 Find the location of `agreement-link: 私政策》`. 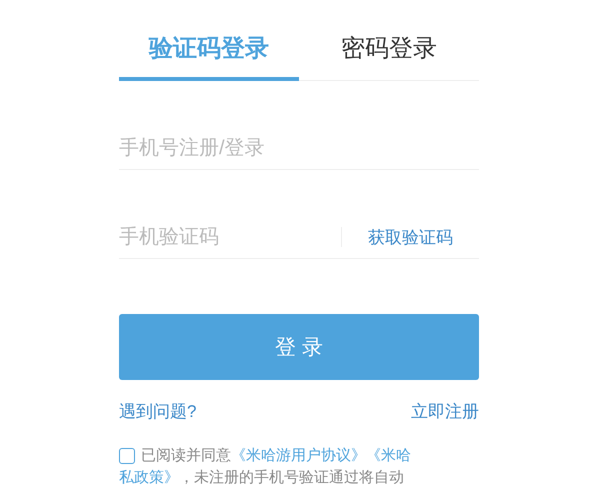

agreement-link: 私政策》 is located at coordinates (149, 478).